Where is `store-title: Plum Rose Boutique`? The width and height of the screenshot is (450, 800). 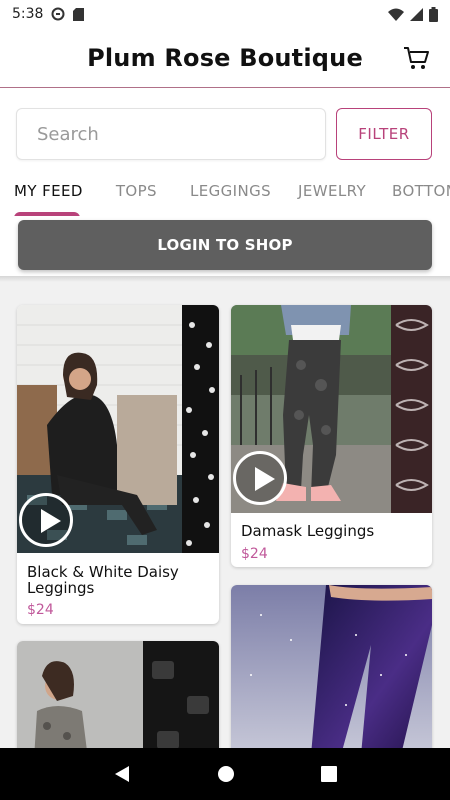 store-title: Plum Rose Boutique is located at coordinates (225, 57).